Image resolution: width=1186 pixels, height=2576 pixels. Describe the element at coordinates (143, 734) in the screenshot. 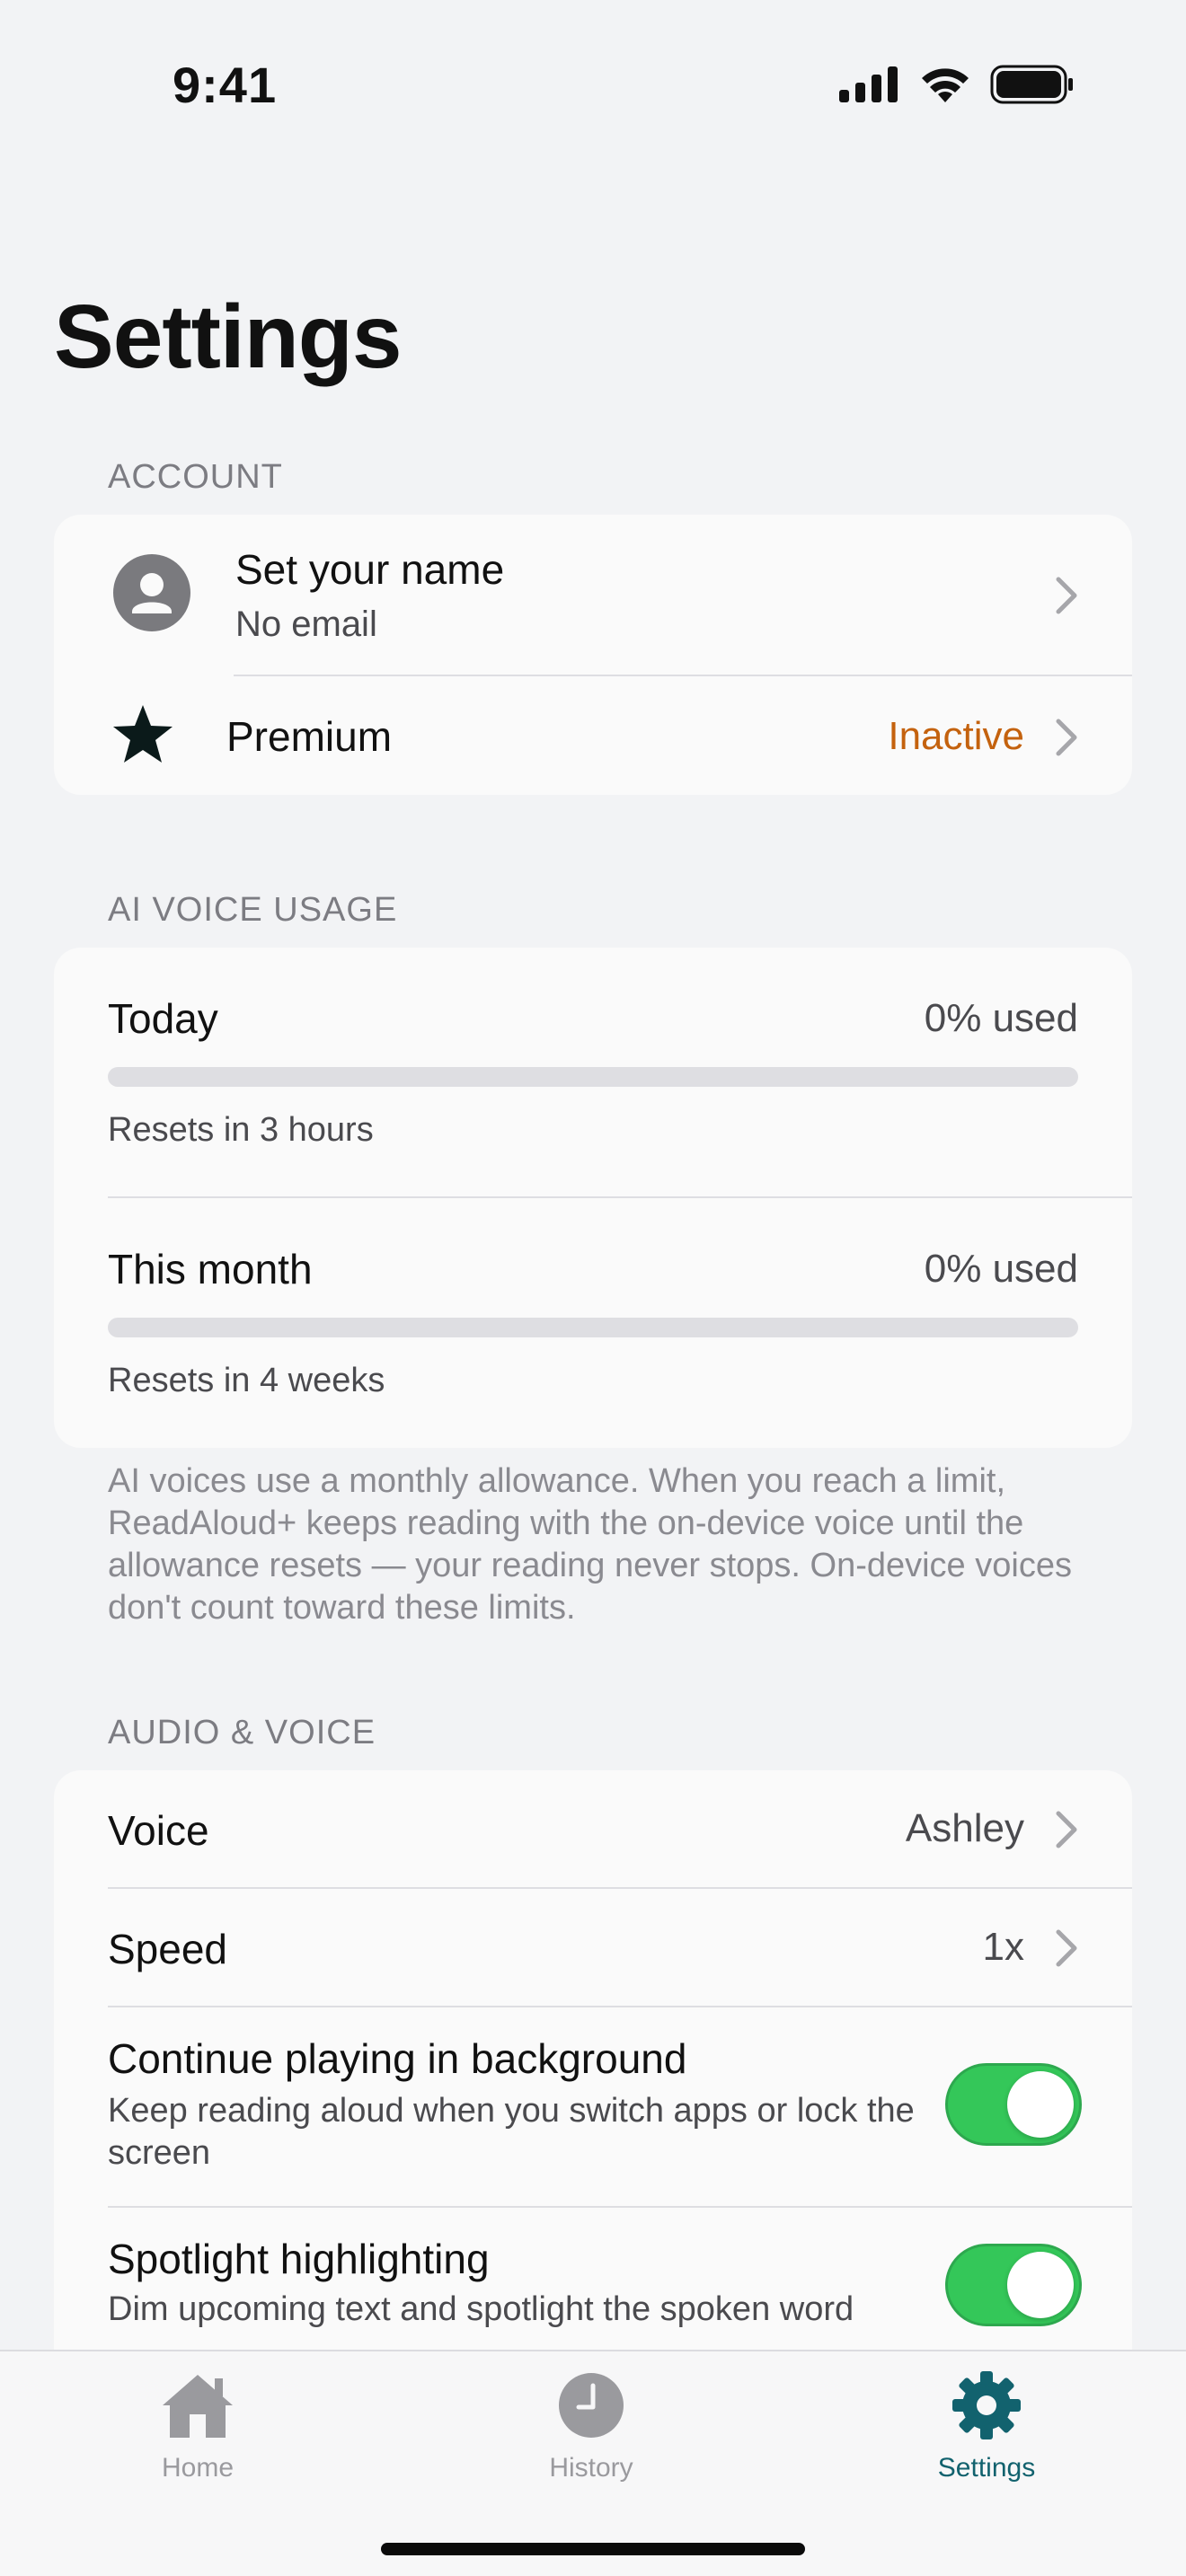

I see `star-icon` at that location.